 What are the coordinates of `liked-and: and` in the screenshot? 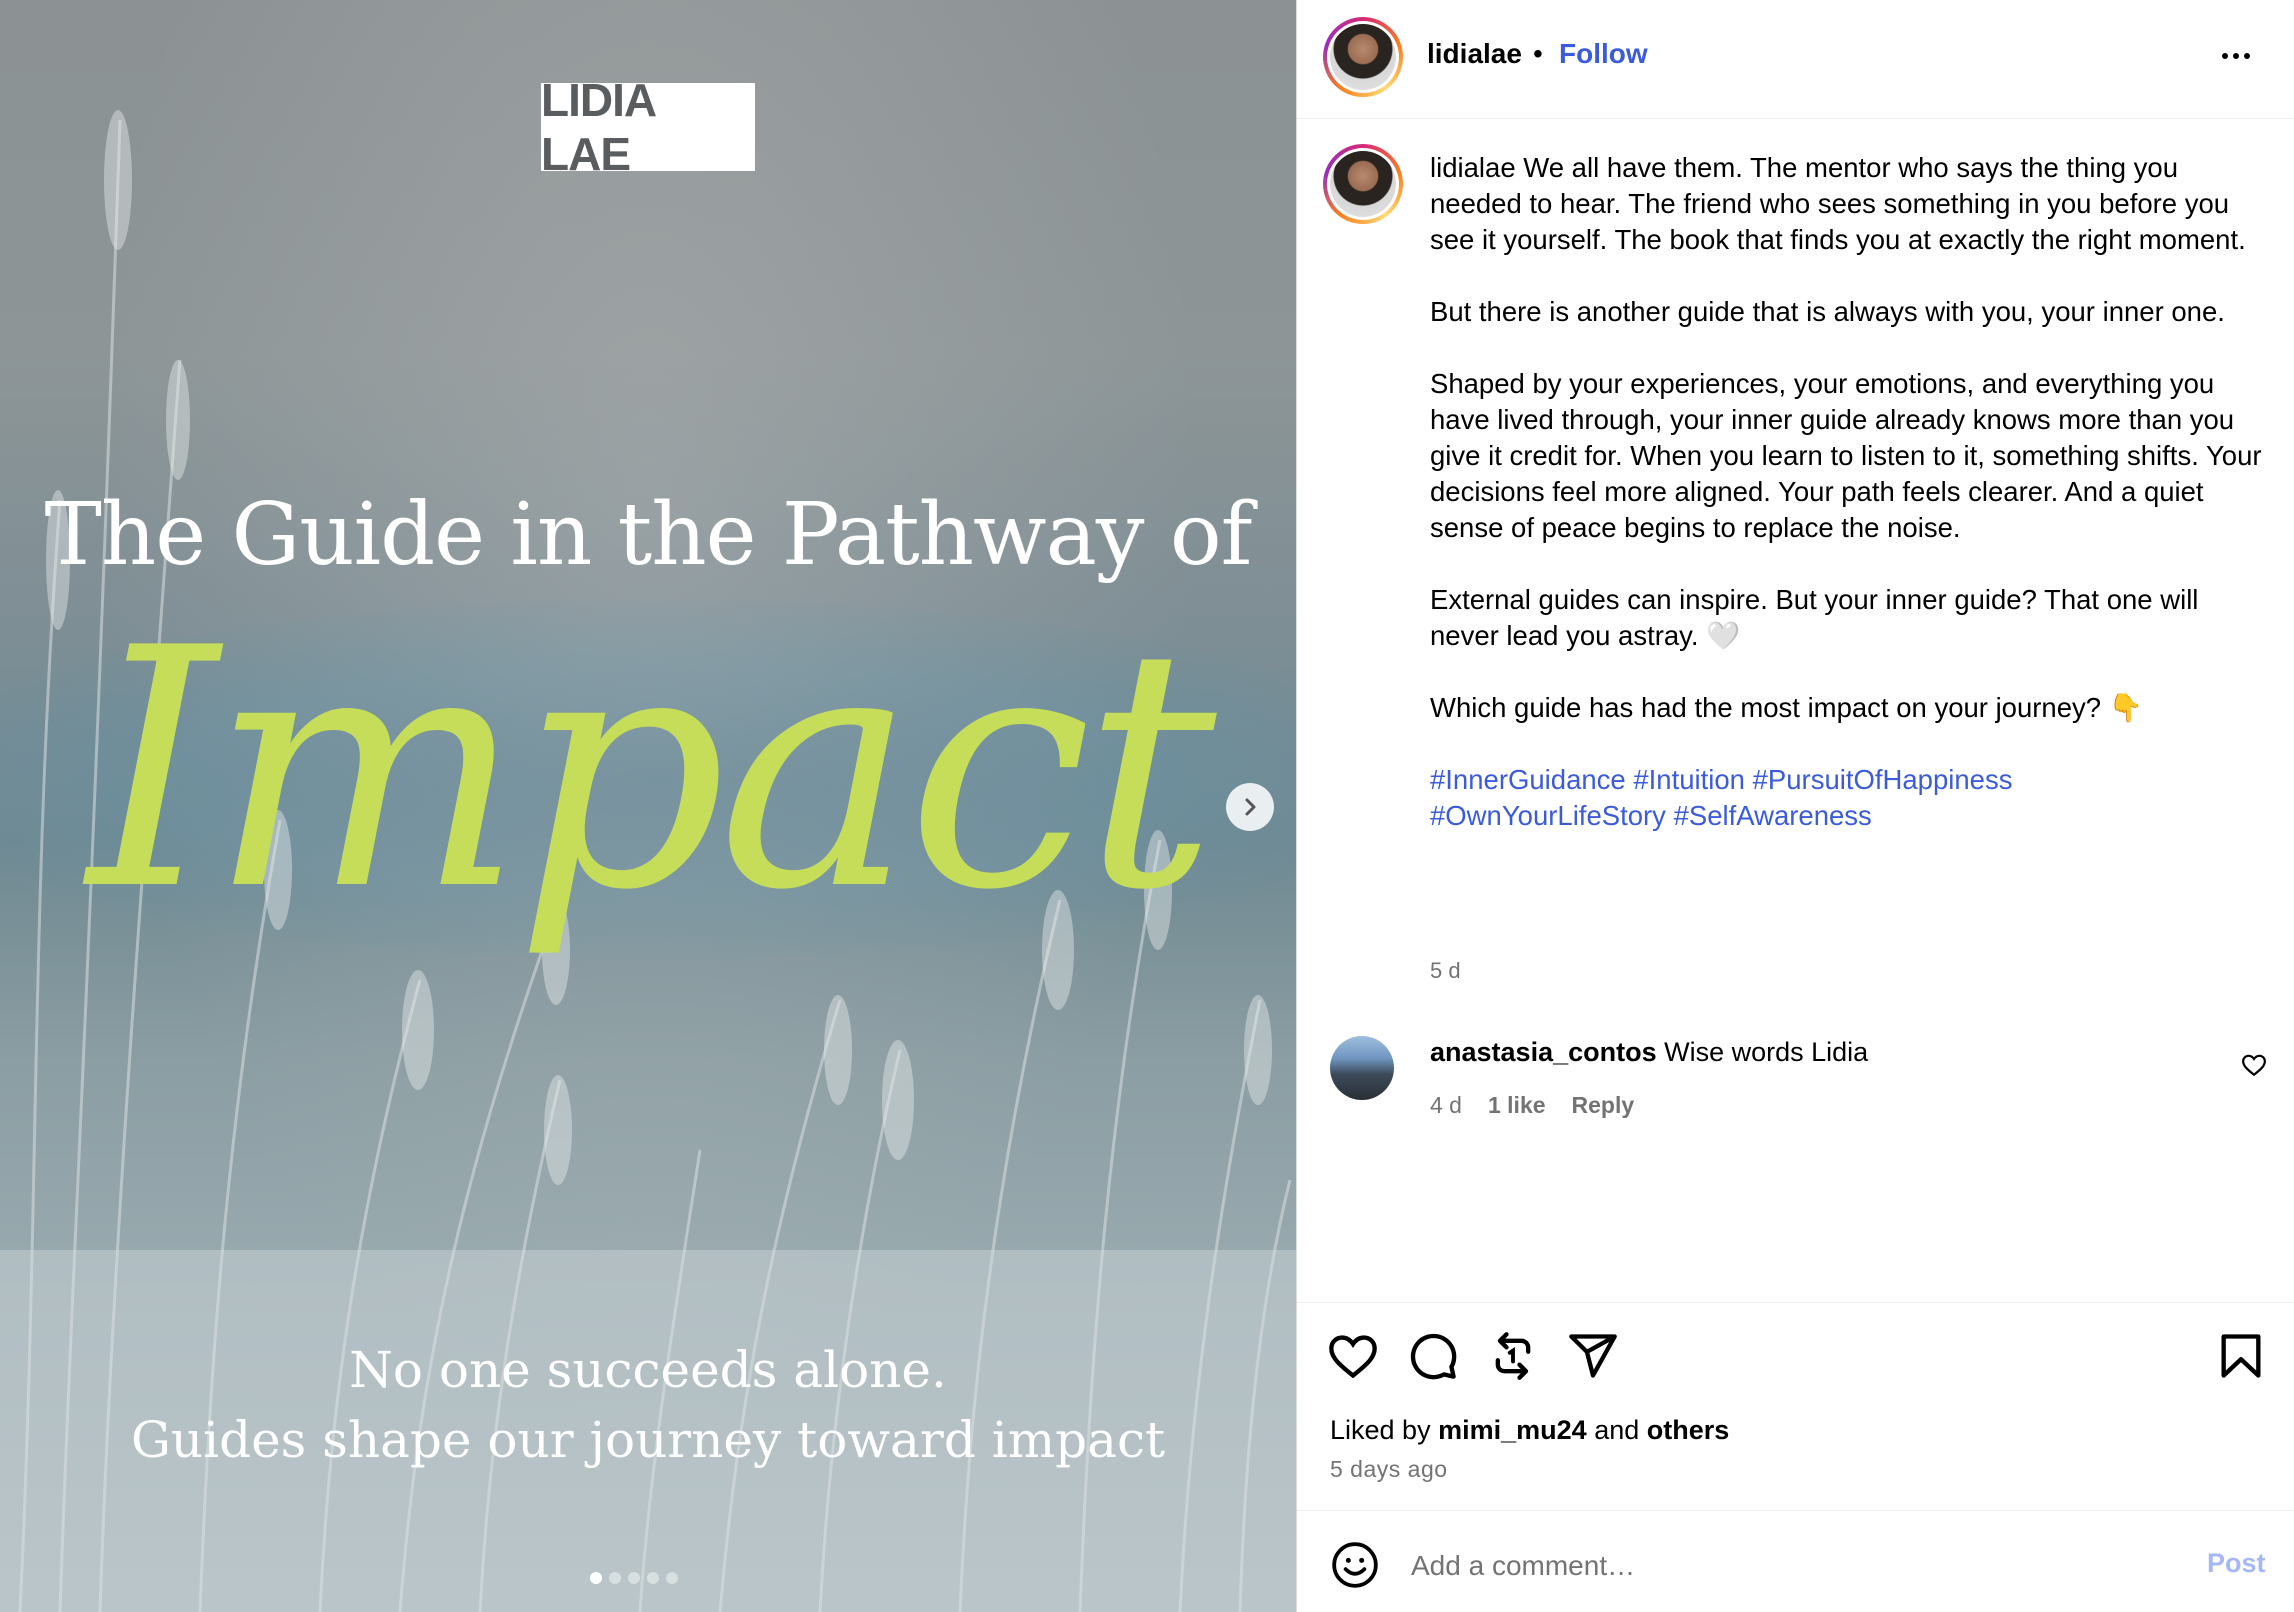 It's located at (1617, 1430).